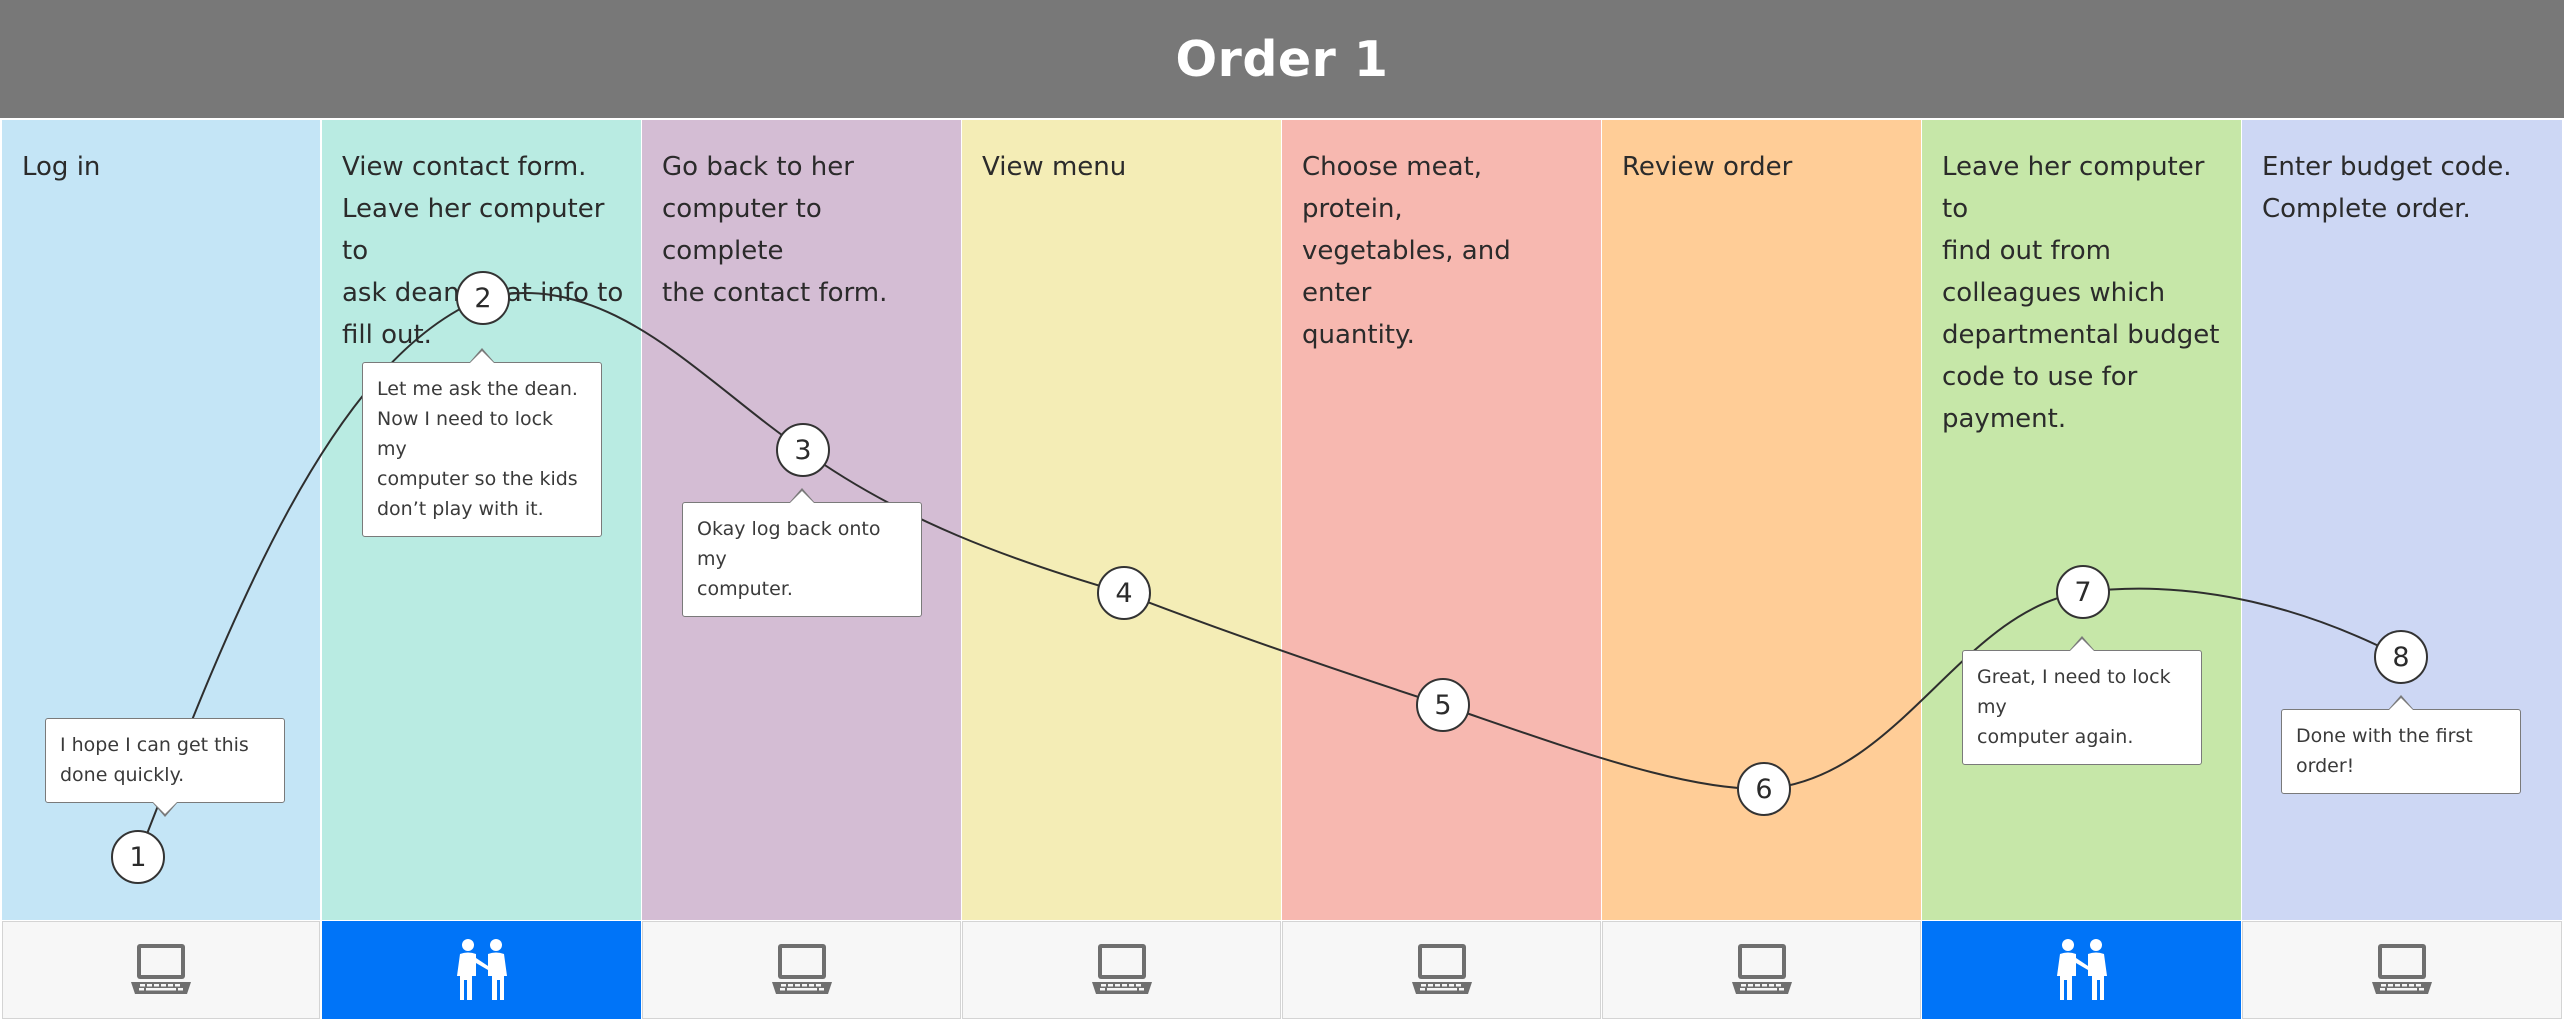  I want to click on step-number: 3, so click(803, 450).